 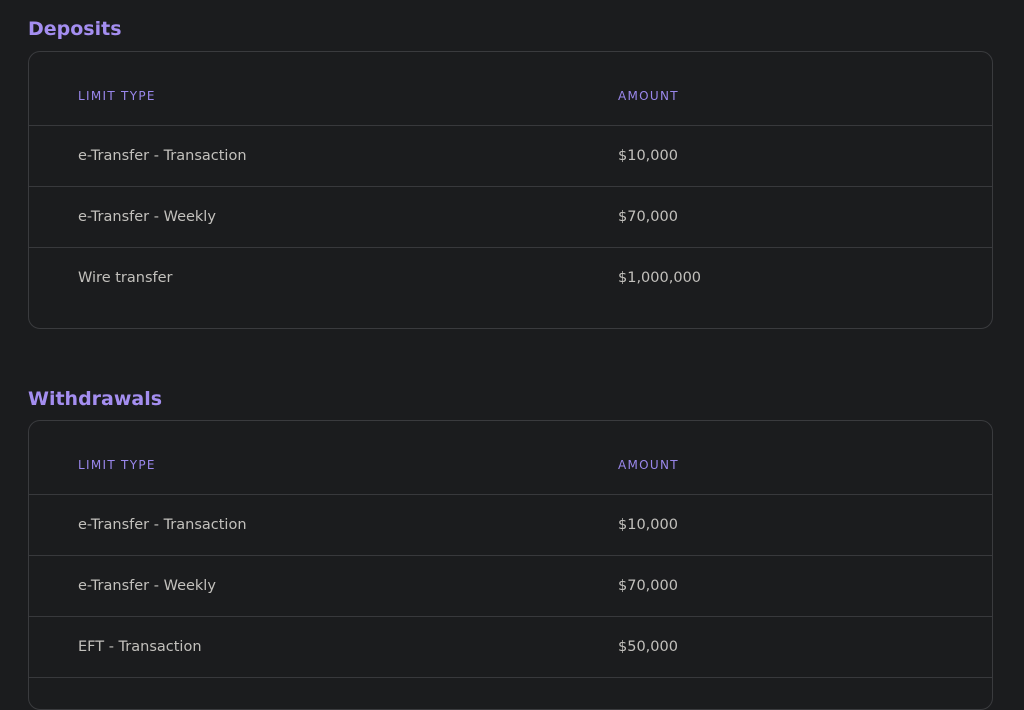 I want to click on amount-cell: $1,000,000, so click(x=660, y=278).